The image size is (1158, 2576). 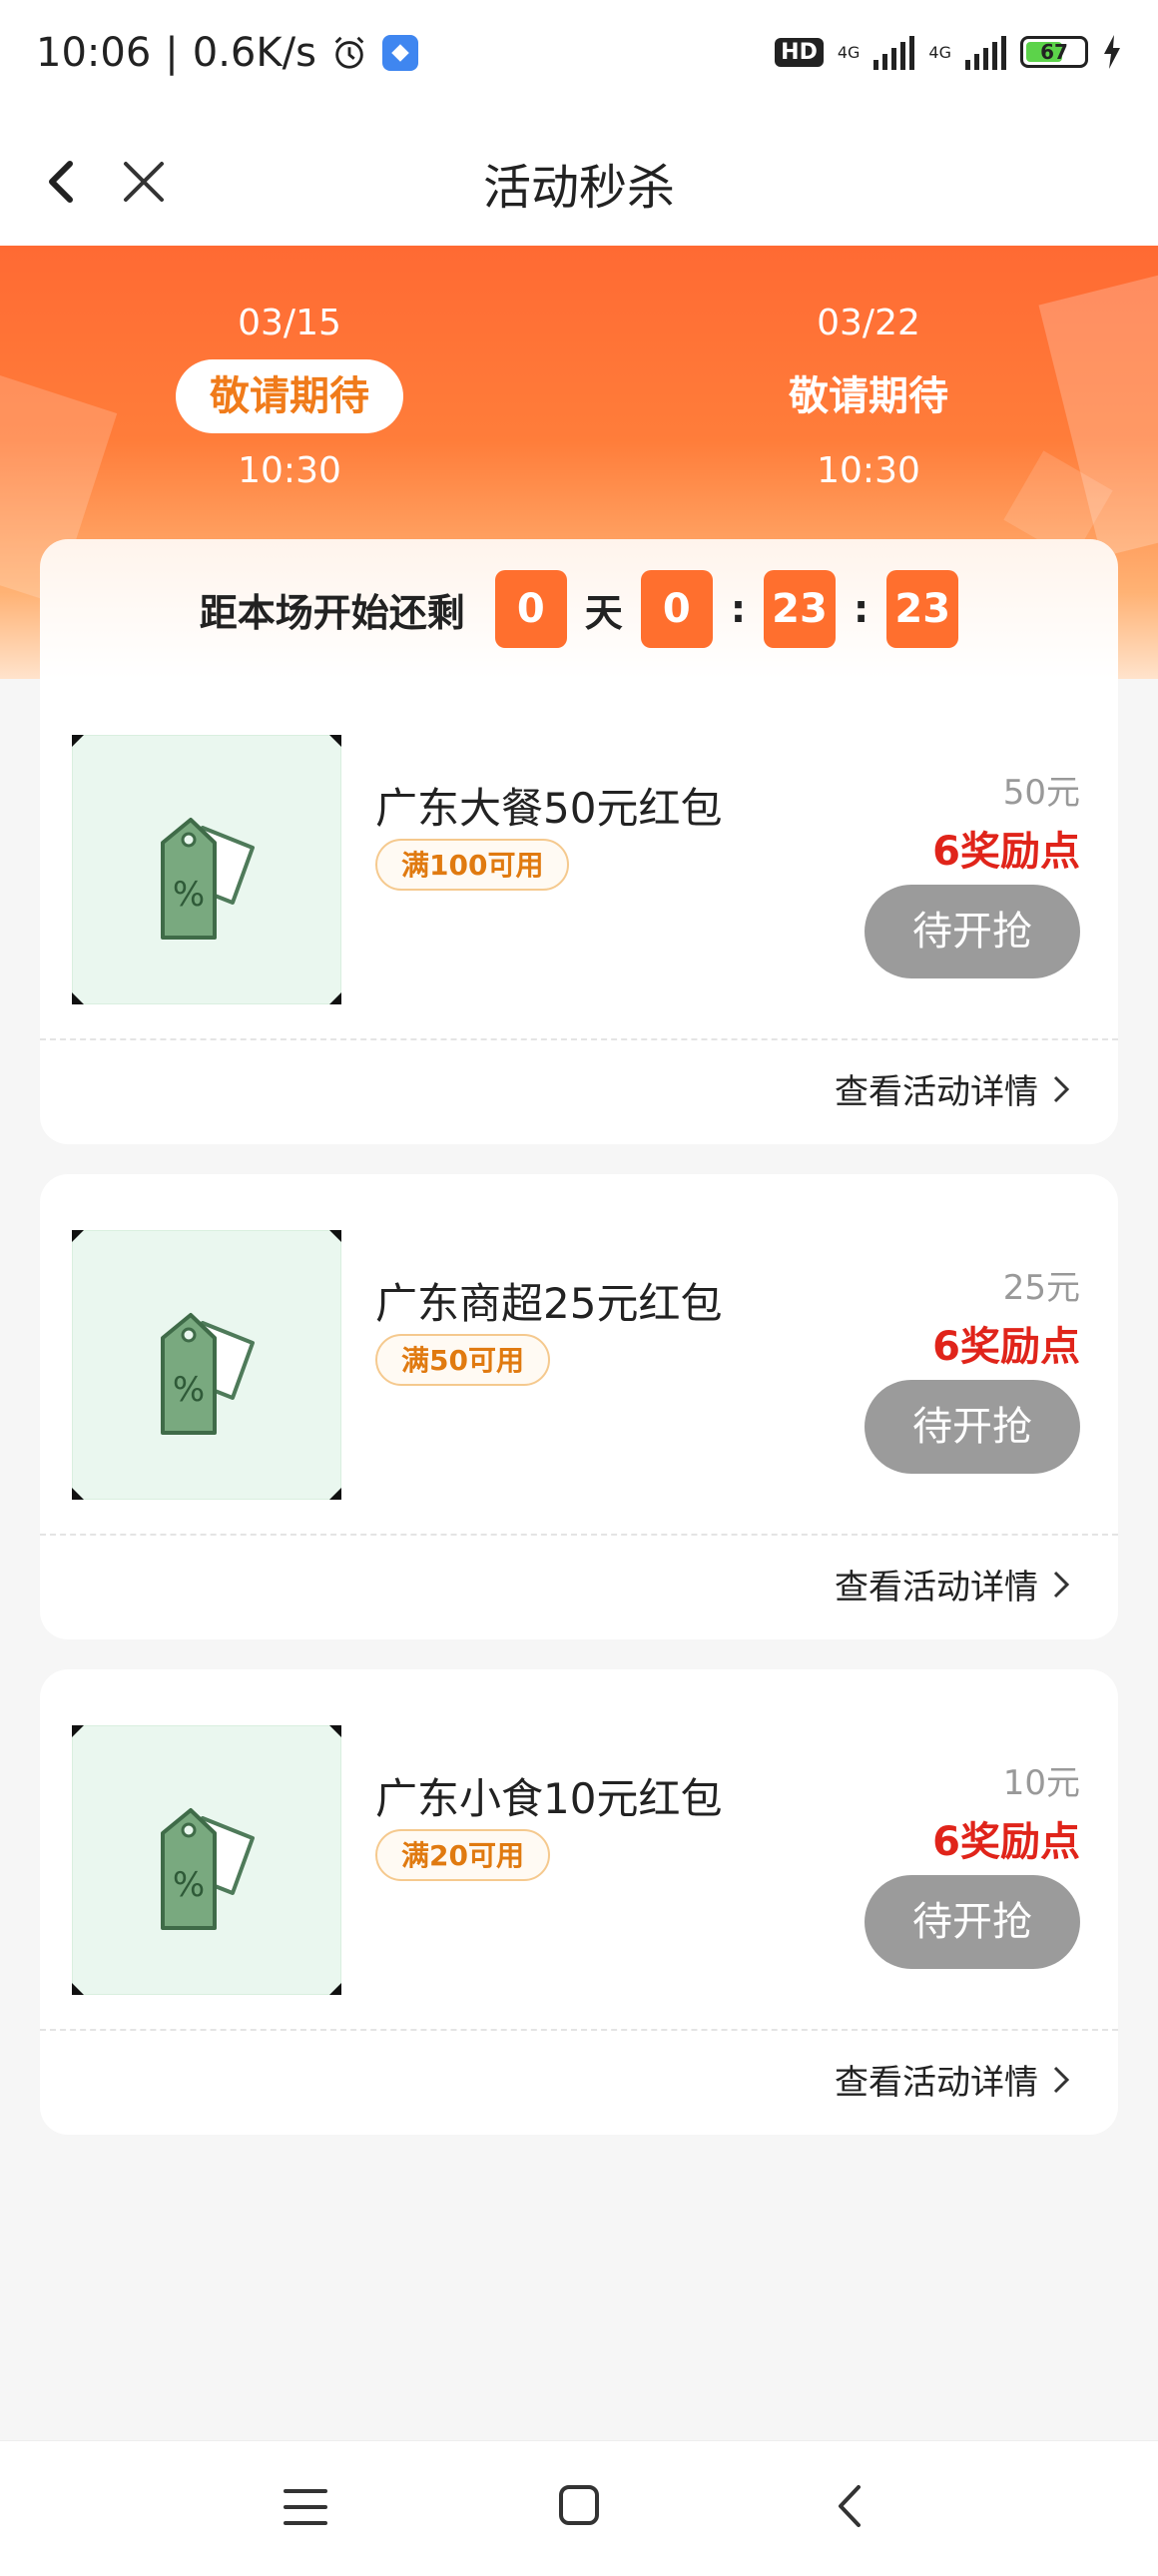 What do you see at coordinates (579, 609) in the screenshot?
I see `countdown-bar: 距本场开始还剩 0 天 0 : 23 : 23` at bounding box center [579, 609].